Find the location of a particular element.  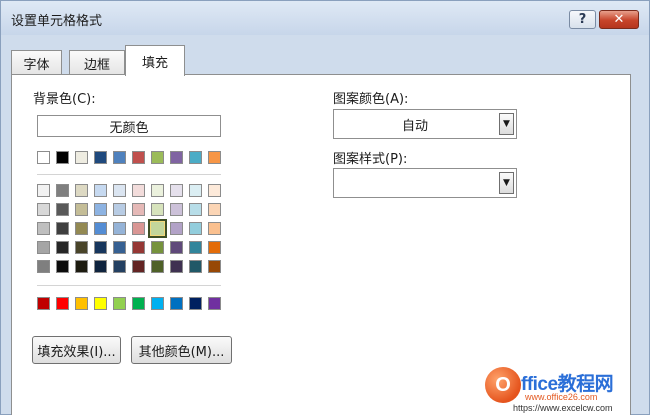

tab-font-label: 字体 is located at coordinates (36, 65).